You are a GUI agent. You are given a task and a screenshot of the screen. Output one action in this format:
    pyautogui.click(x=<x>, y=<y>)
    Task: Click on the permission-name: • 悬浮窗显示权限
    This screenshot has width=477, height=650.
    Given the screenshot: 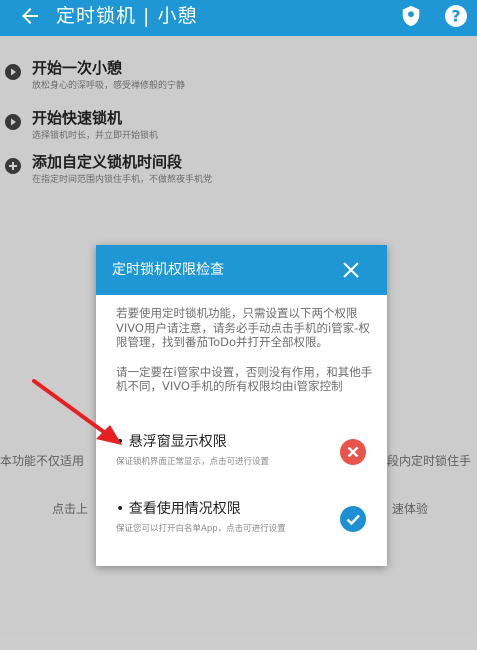 What is the action you would take?
    pyautogui.click(x=171, y=442)
    